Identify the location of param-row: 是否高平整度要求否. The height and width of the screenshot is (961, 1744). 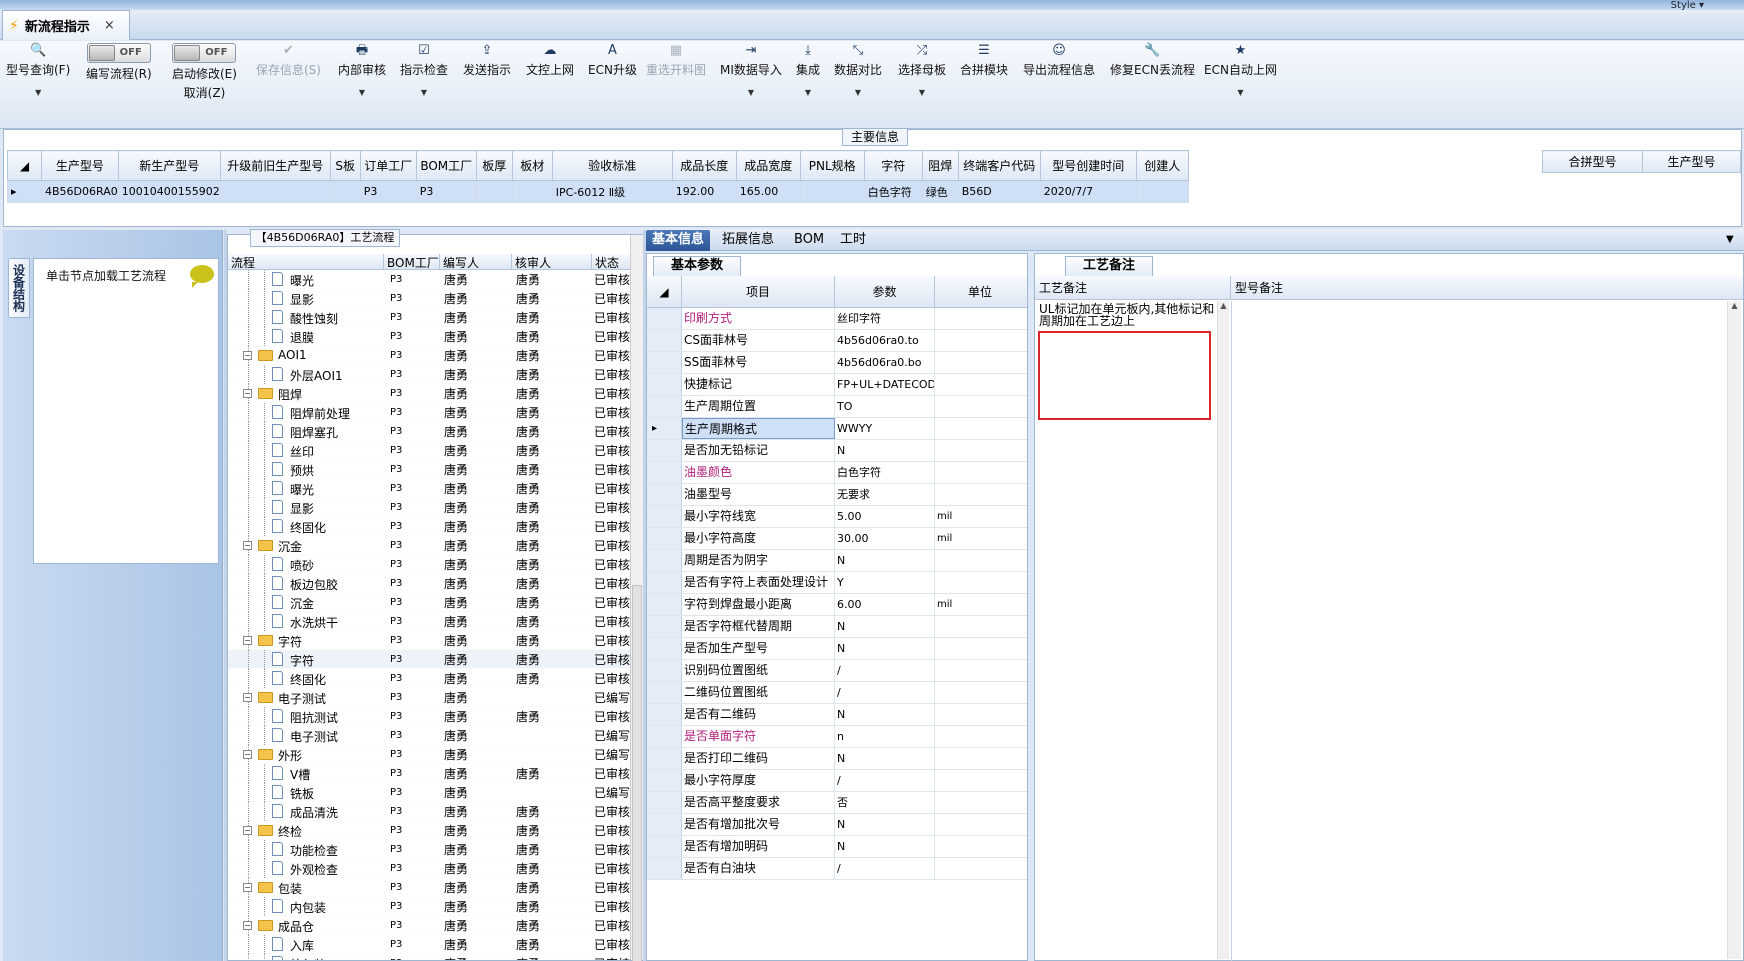
(837, 803).